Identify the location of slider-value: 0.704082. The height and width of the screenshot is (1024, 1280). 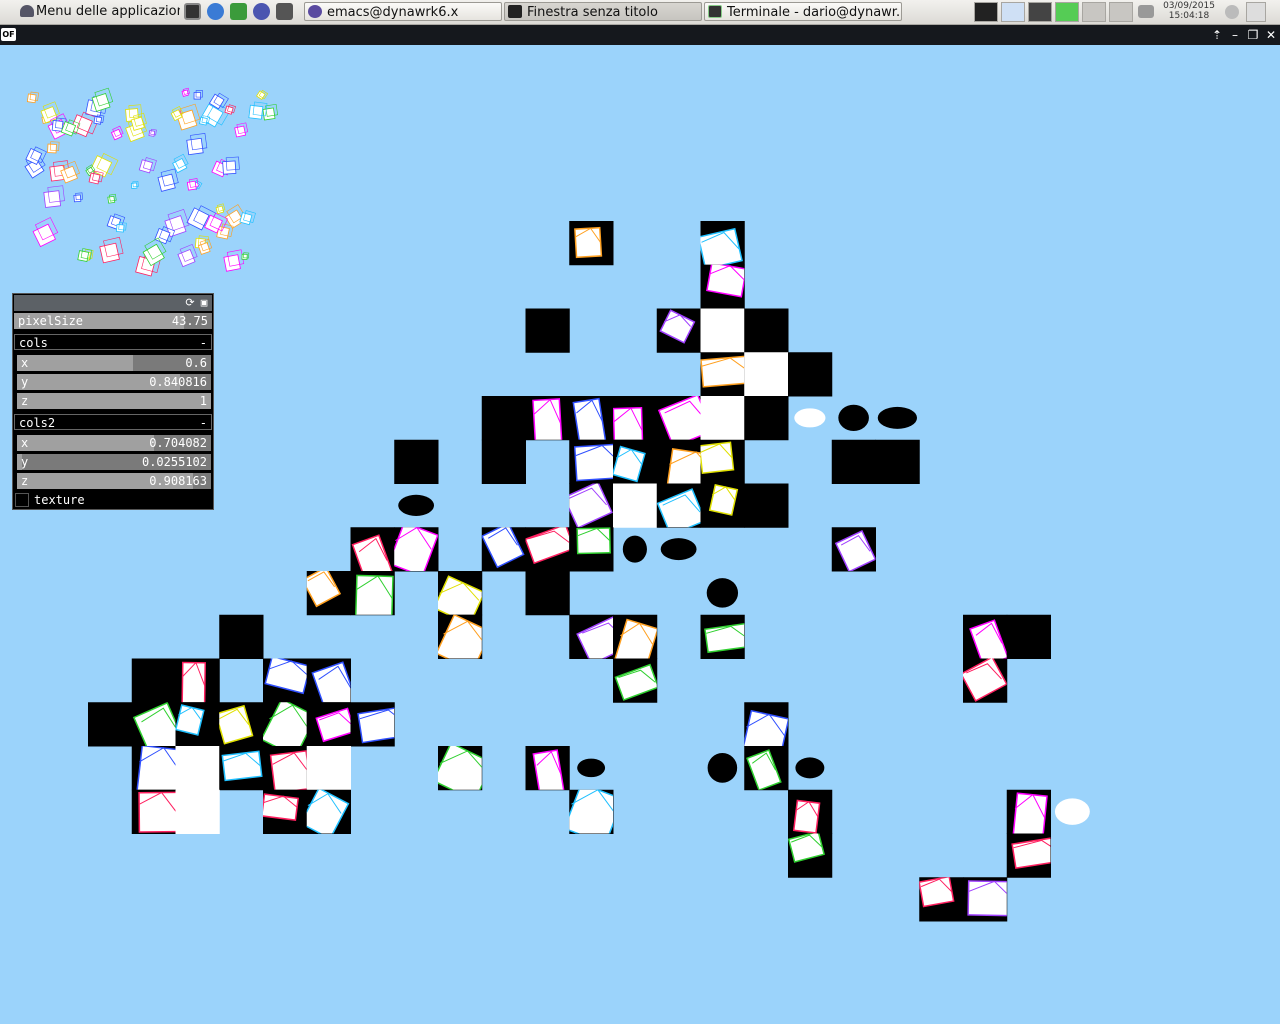
(178, 443).